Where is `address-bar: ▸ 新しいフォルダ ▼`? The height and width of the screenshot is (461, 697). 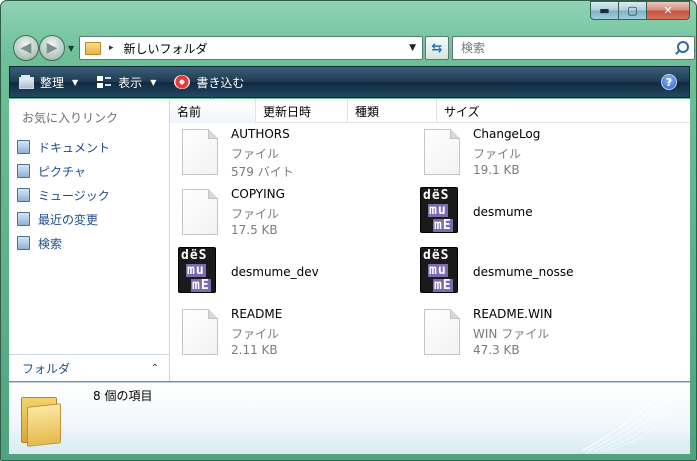 address-bar: ▸ 新しいフォルダ ▼ is located at coordinates (251, 48).